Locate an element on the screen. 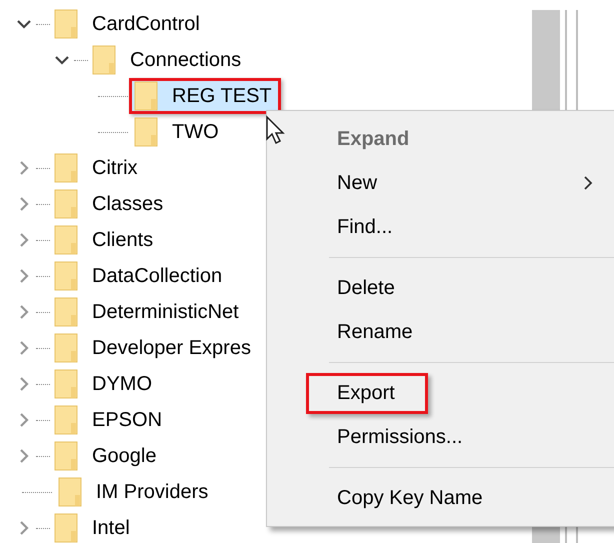 The width and height of the screenshot is (614, 543). menu-item: Export is located at coordinates (440, 393).